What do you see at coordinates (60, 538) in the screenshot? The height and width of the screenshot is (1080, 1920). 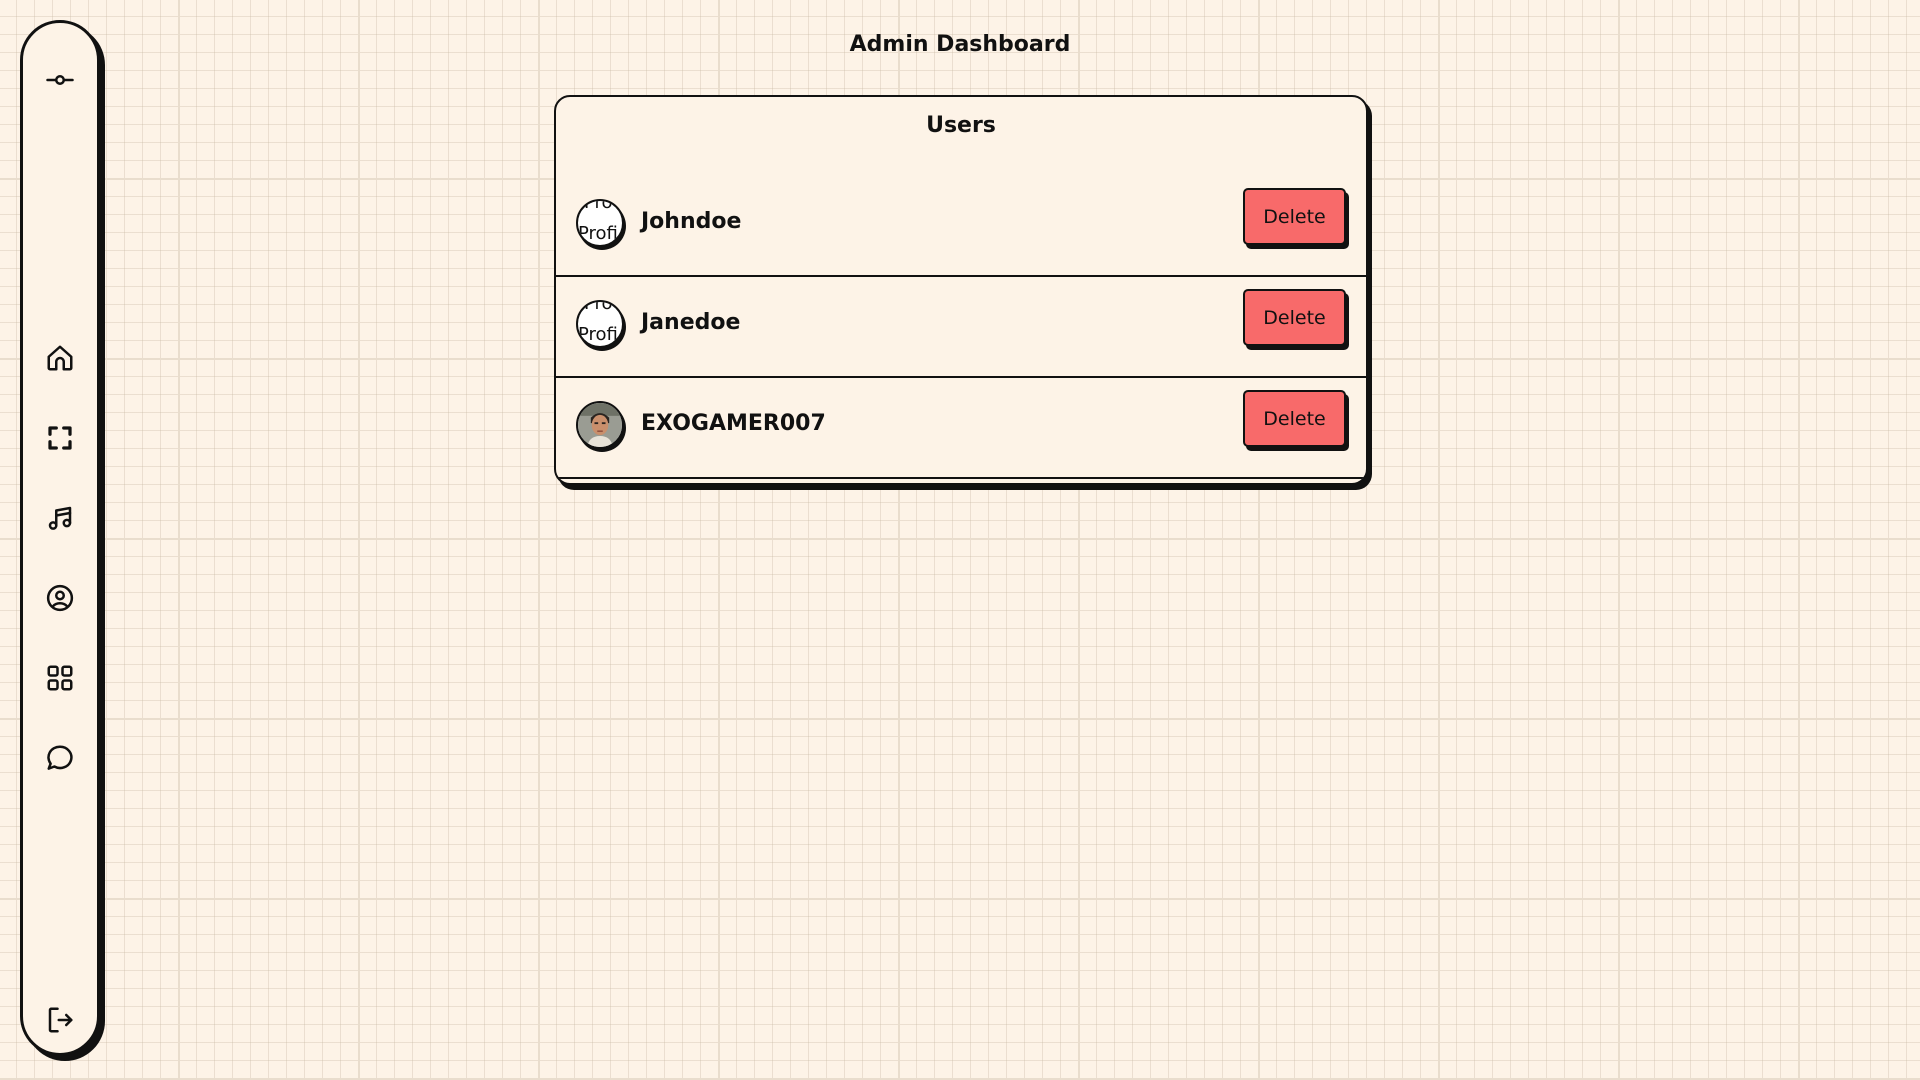 I see `sidebar` at bounding box center [60, 538].